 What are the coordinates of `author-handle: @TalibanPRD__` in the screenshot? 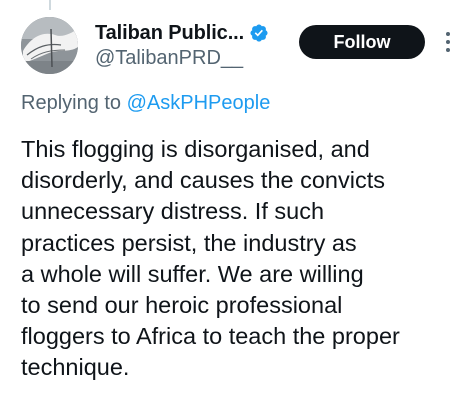 It's located at (169, 58).